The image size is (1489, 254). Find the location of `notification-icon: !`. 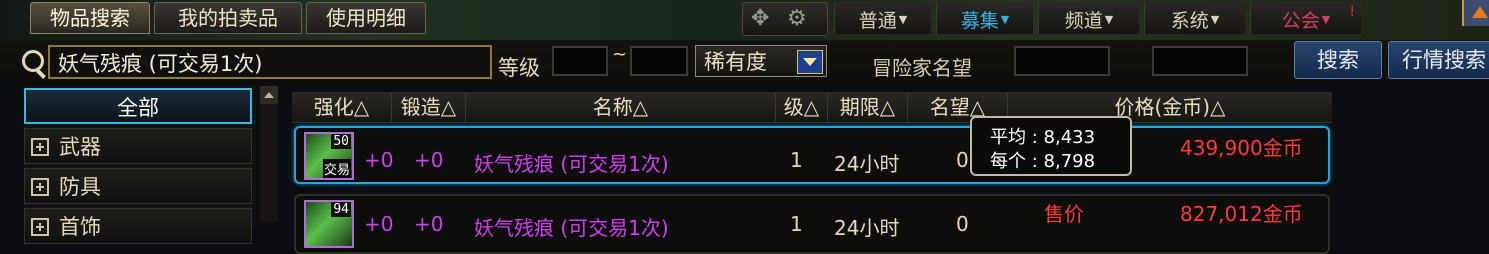

notification-icon: ! is located at coordinates (1352, 12).